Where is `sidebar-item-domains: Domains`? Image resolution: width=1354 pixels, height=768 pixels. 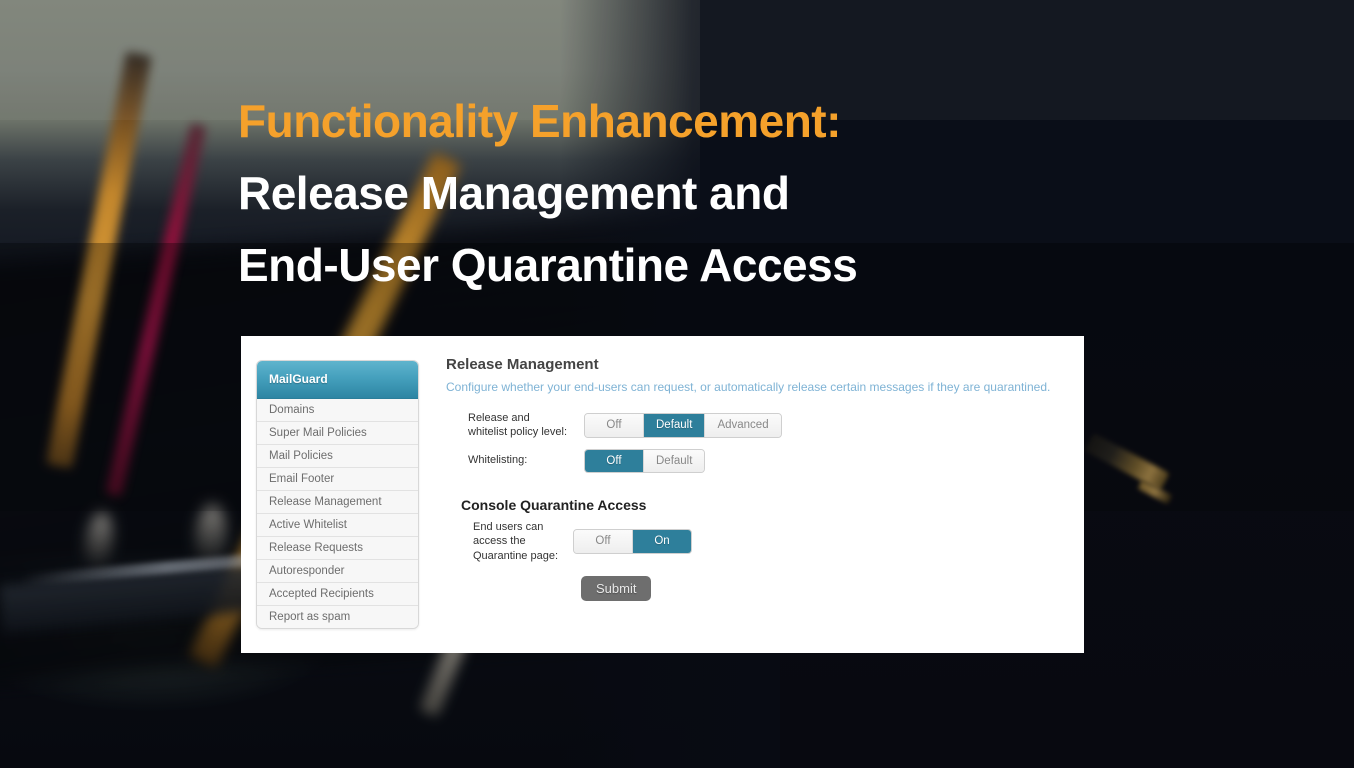 sidebar-item-domains: Domains is located at coordinates (337, 410).